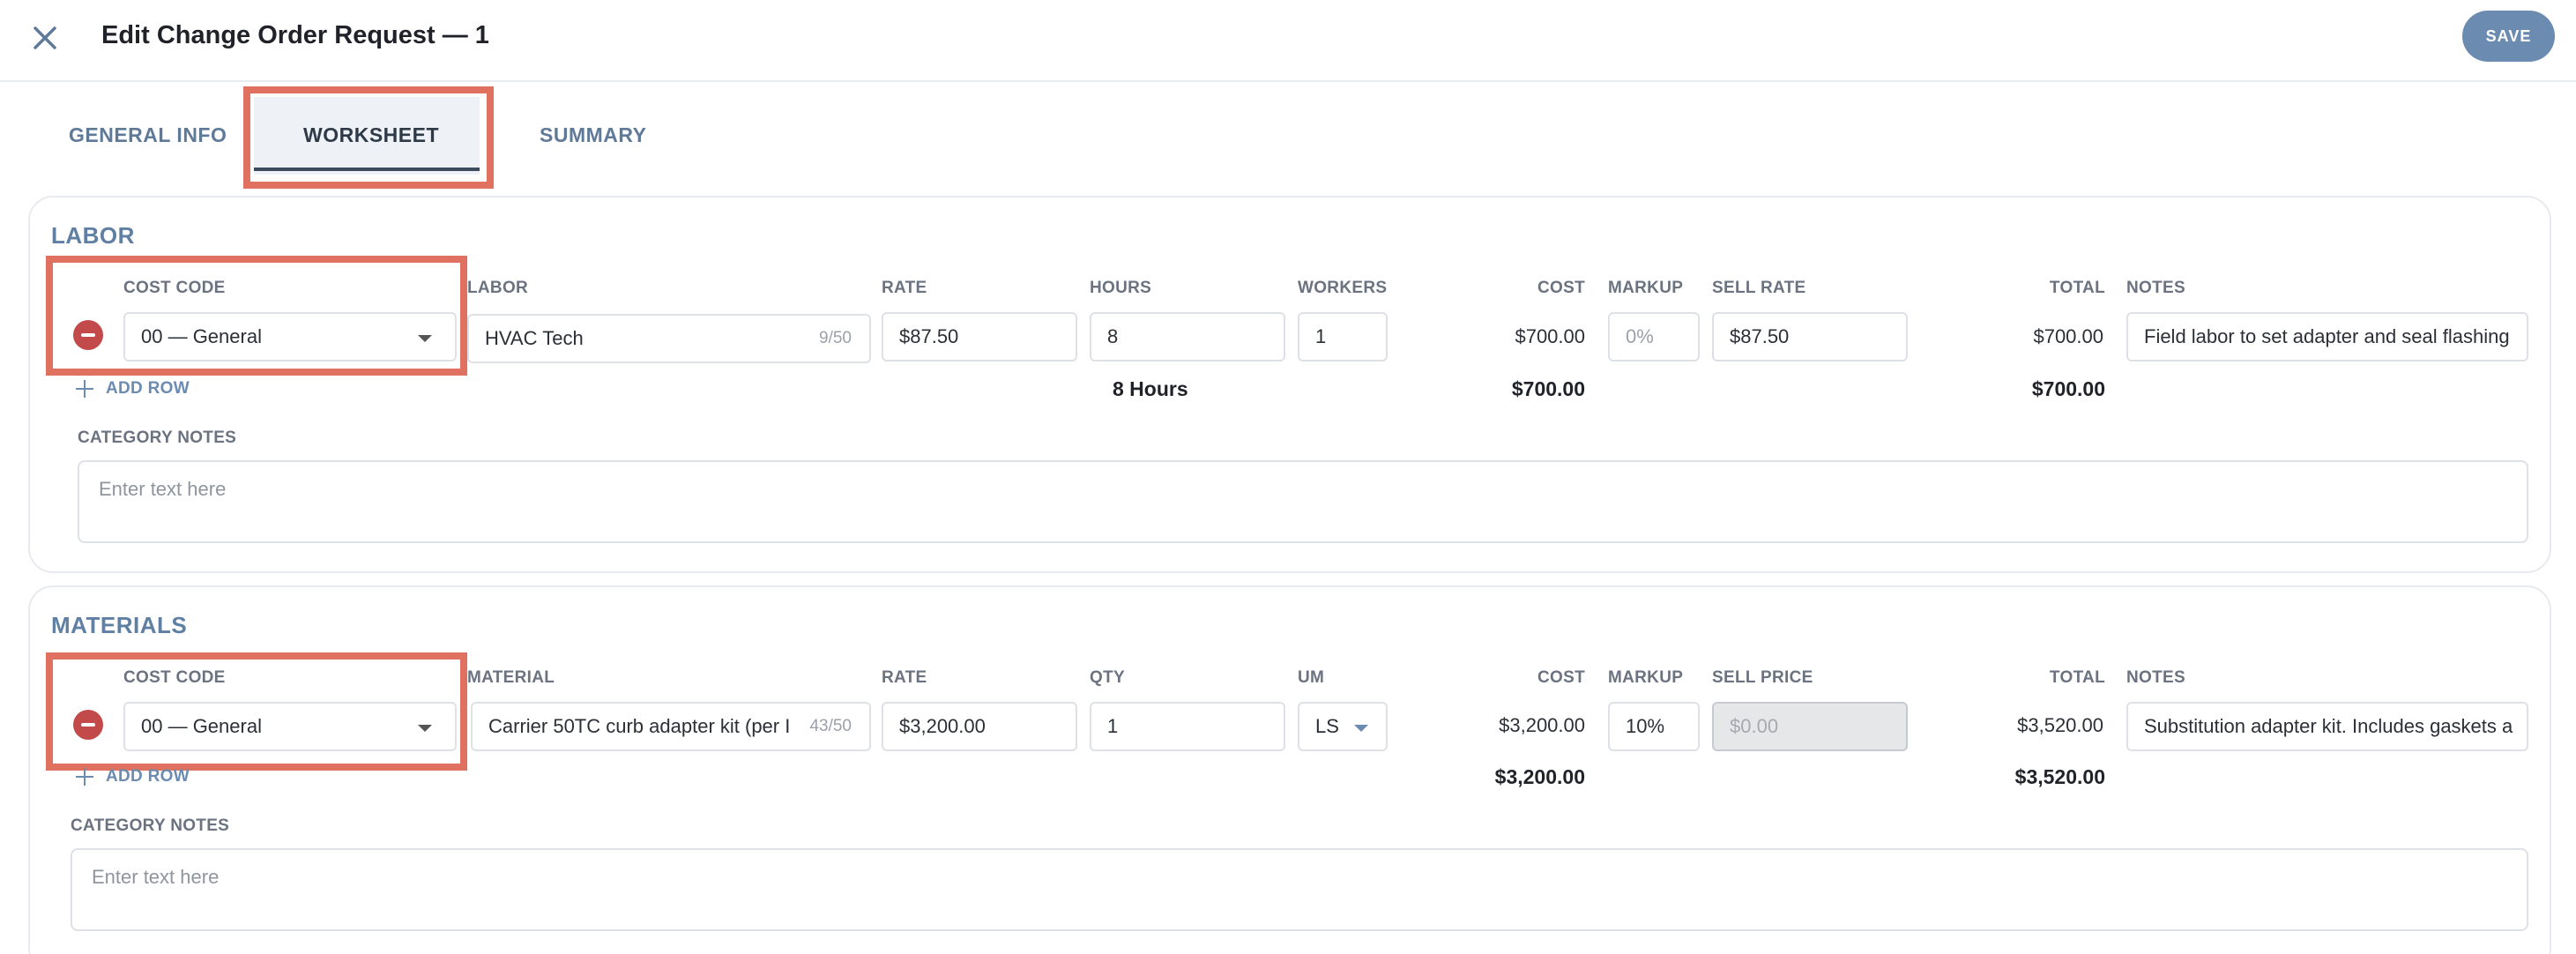 Image resolution: width=2576 pixels, height=954 pixels. Describe the element at coordinates (1542, 725) in the screenshot. I see `materials-cost-value: $3,200.00` at that location.